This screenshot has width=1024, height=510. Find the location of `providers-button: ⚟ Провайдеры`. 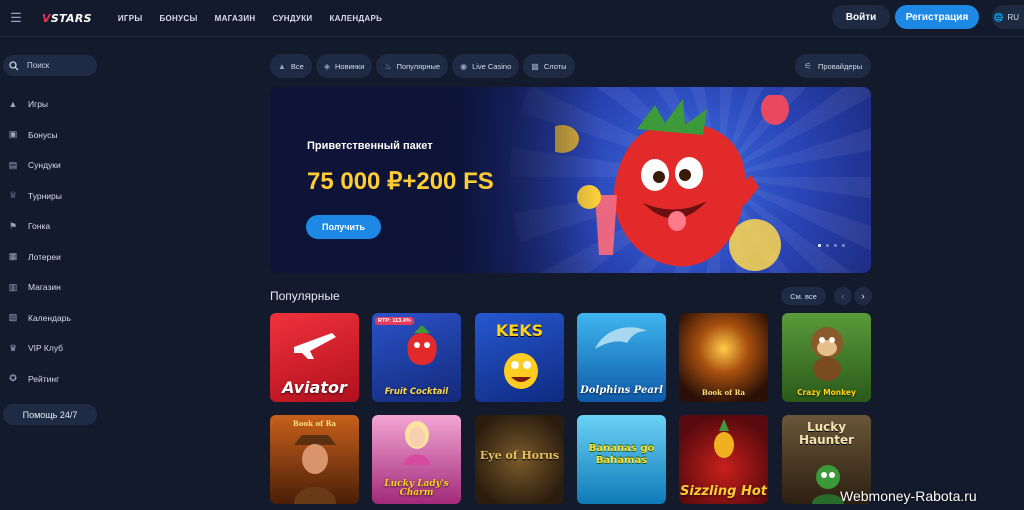

providers-button: ⚟ Провайдеры is located at coordinates (833, 66).